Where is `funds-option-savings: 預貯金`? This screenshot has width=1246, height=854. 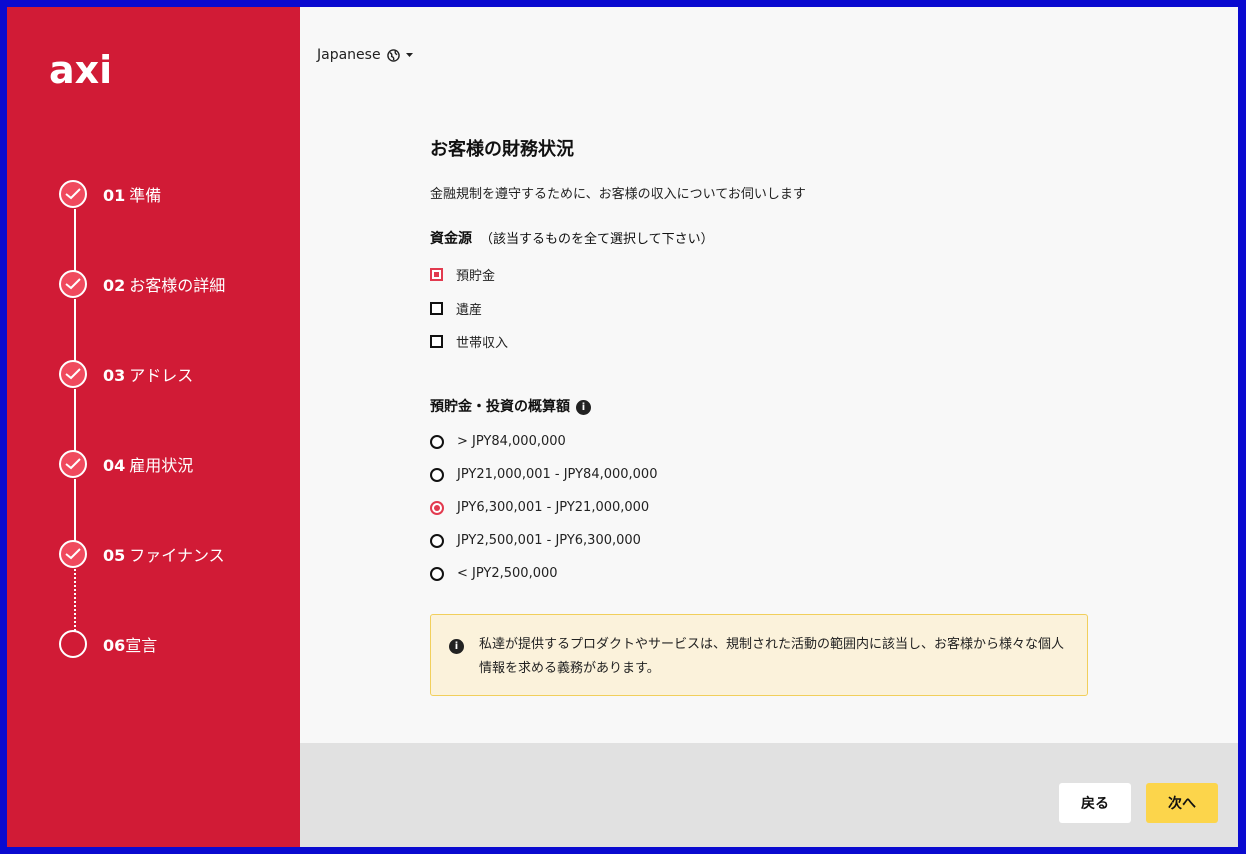
funds-option-savings: 預貯金 is located at coordinates (462, 274).